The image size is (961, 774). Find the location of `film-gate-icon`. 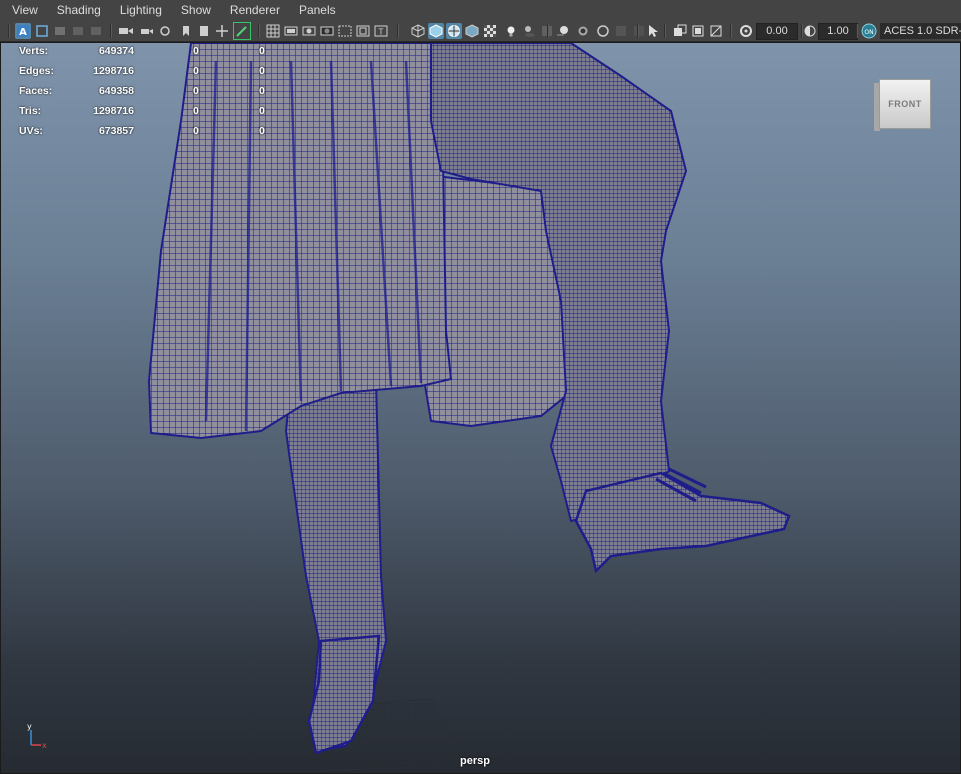

film-gate-icon is located at coordinates (291, 31).